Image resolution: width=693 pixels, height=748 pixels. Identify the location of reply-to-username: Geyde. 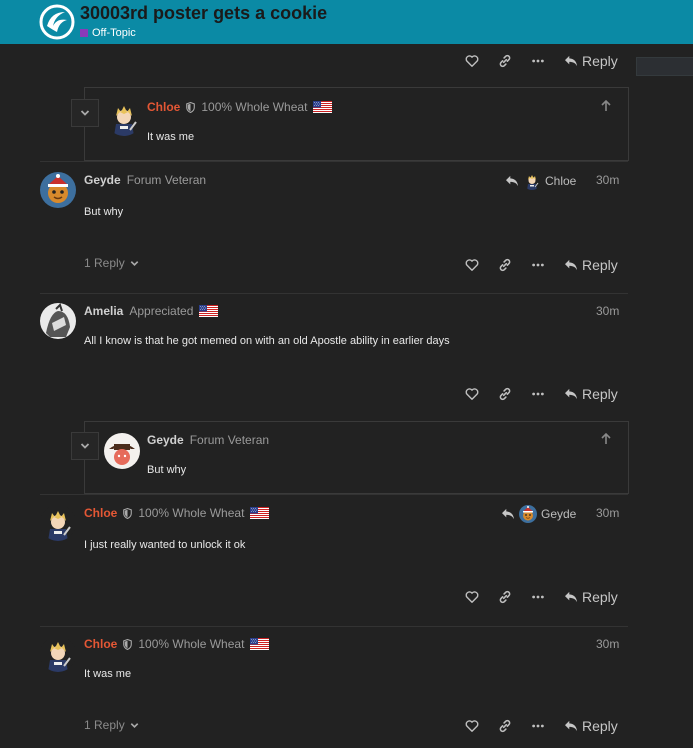
(559, 514).